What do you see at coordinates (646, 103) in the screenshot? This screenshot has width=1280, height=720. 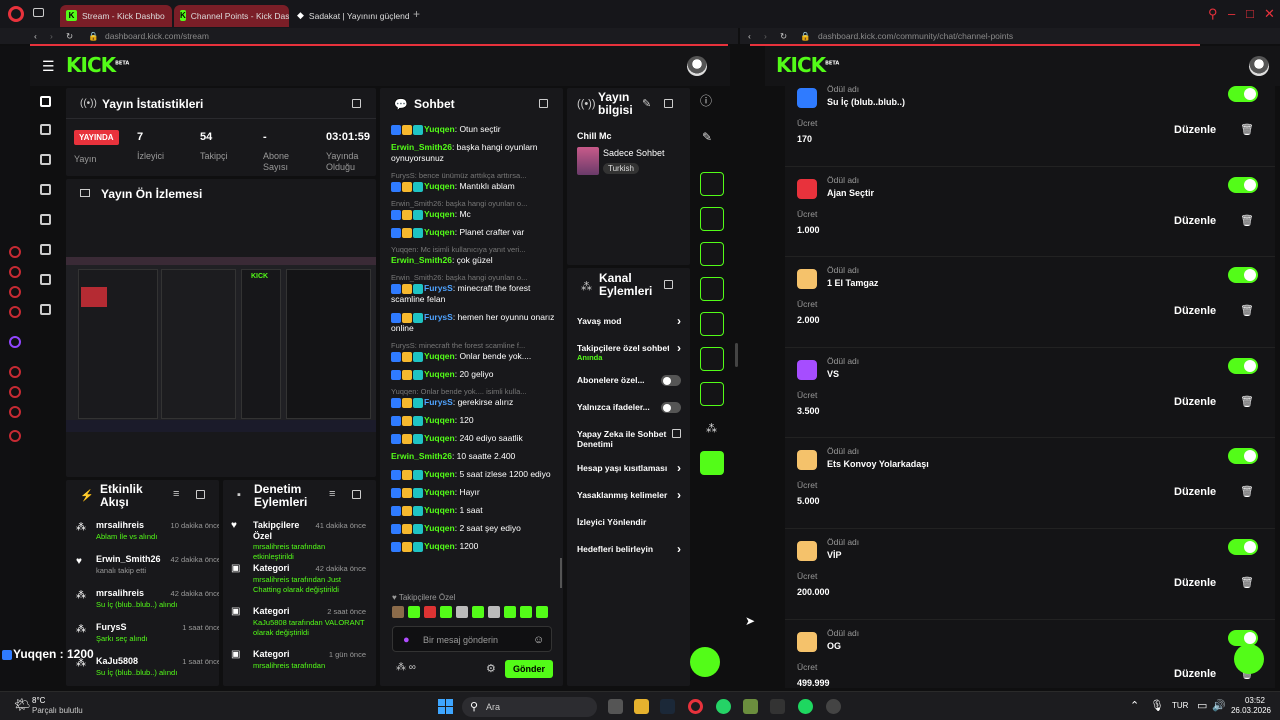 I see `edit-icon: ✎` at bounding box center [646, 103].